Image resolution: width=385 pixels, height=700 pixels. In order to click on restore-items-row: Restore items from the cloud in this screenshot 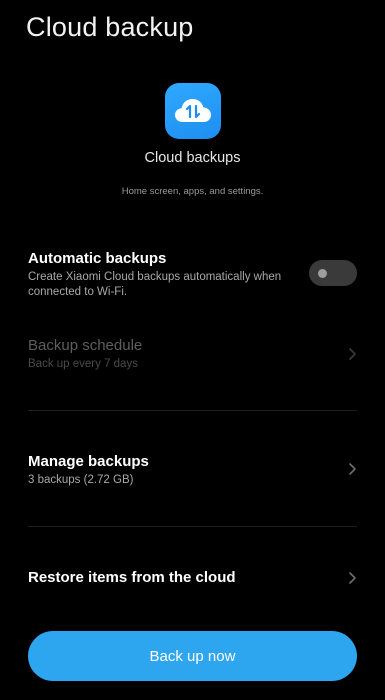, I will do `click(192, 579)`.